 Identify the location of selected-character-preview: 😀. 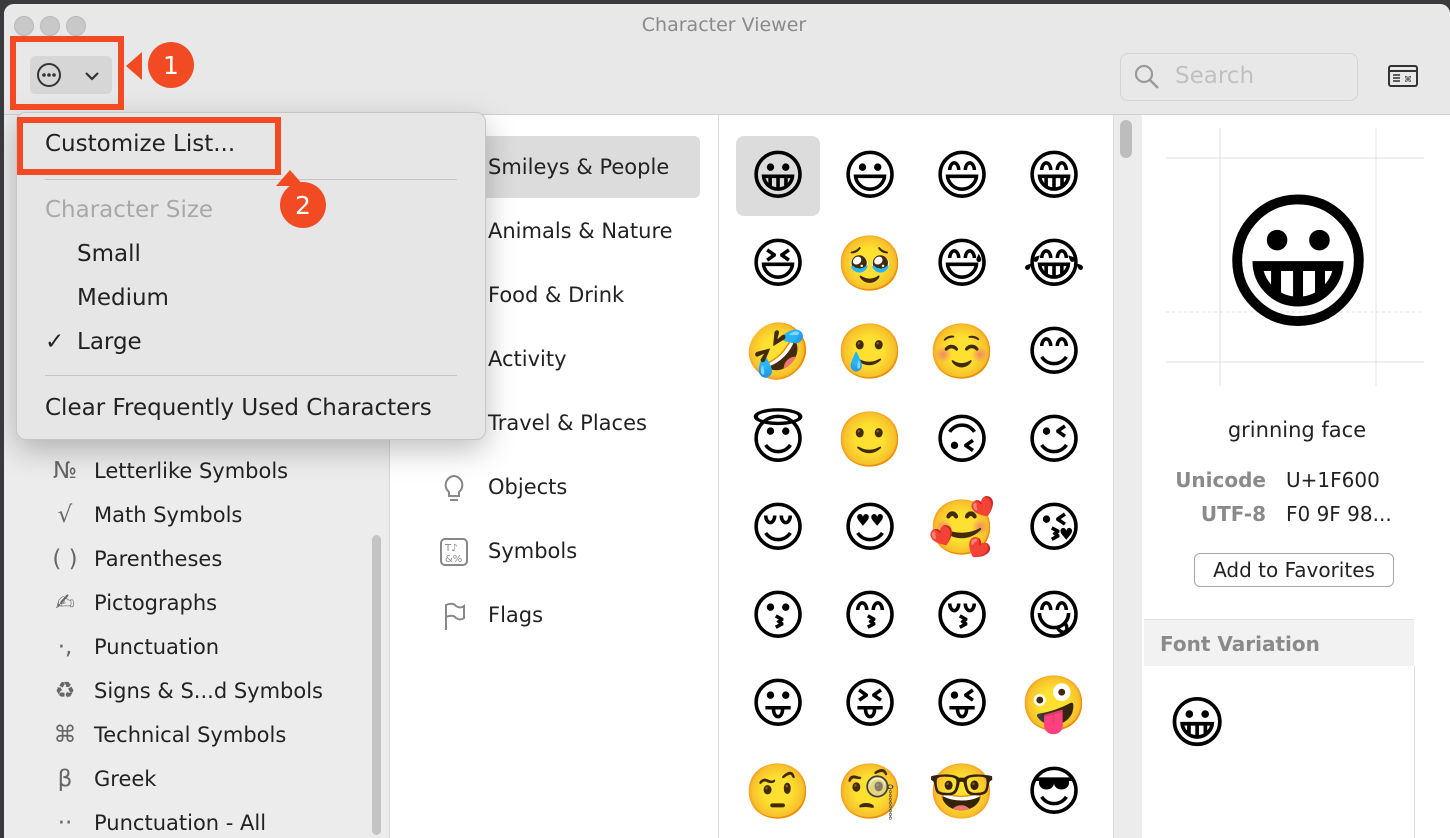
(1298, 264).